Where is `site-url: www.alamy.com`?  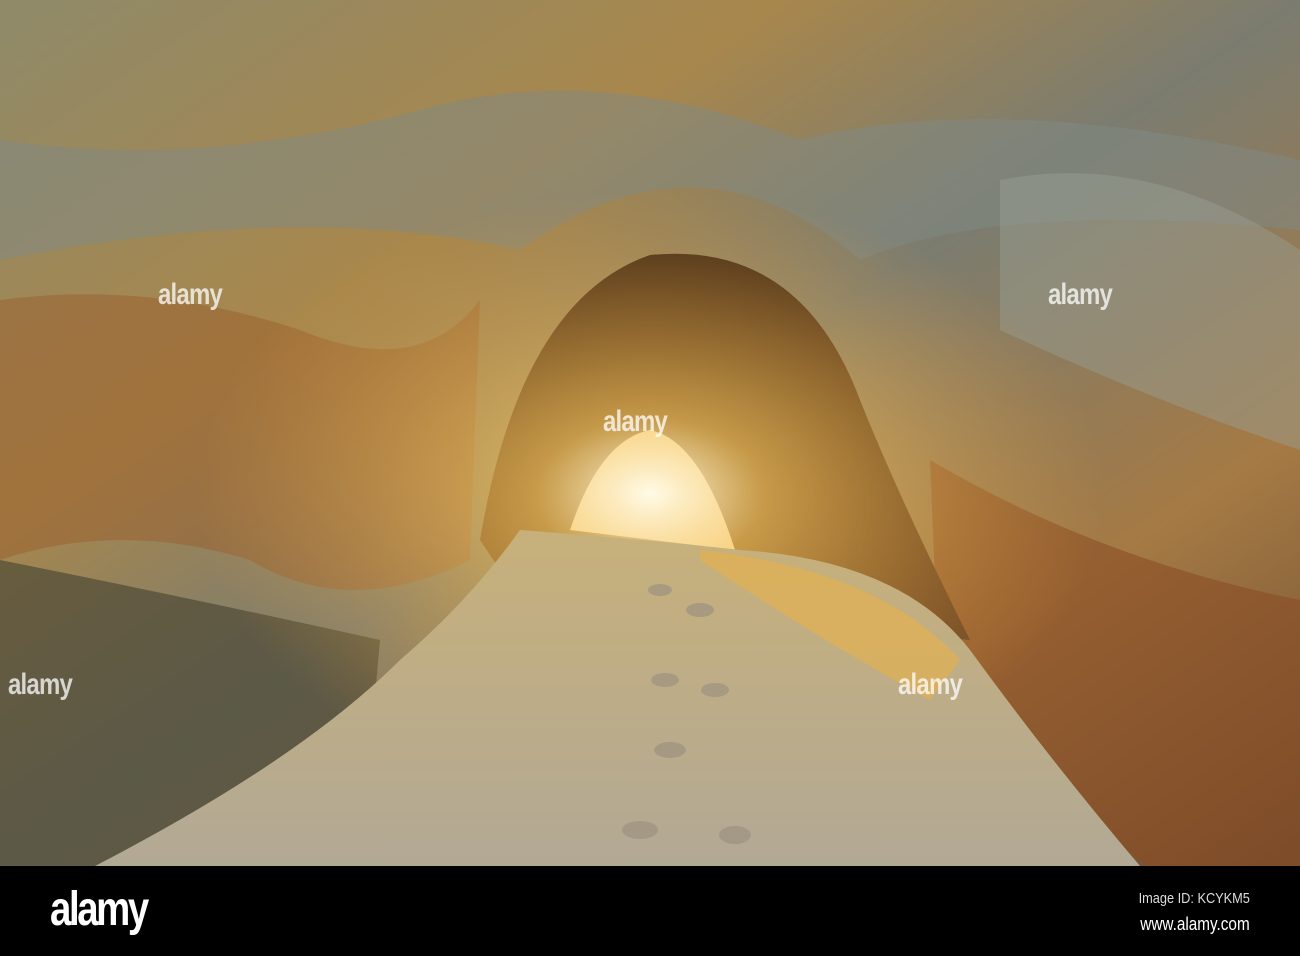 site-url: www.alamy.com is located at coordinates (1195, 924).